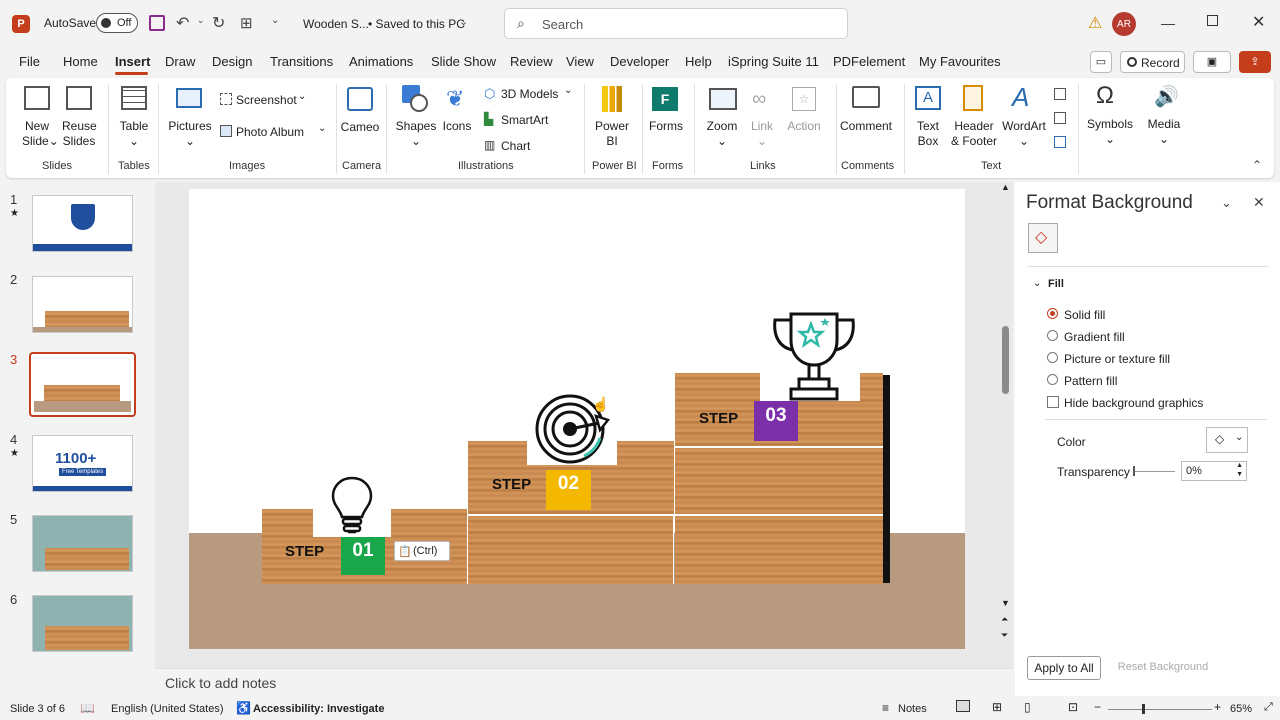 The width and height of the screenshot is (1280, 720). I want to click on step-label-1: STEP, so click(304, 551).